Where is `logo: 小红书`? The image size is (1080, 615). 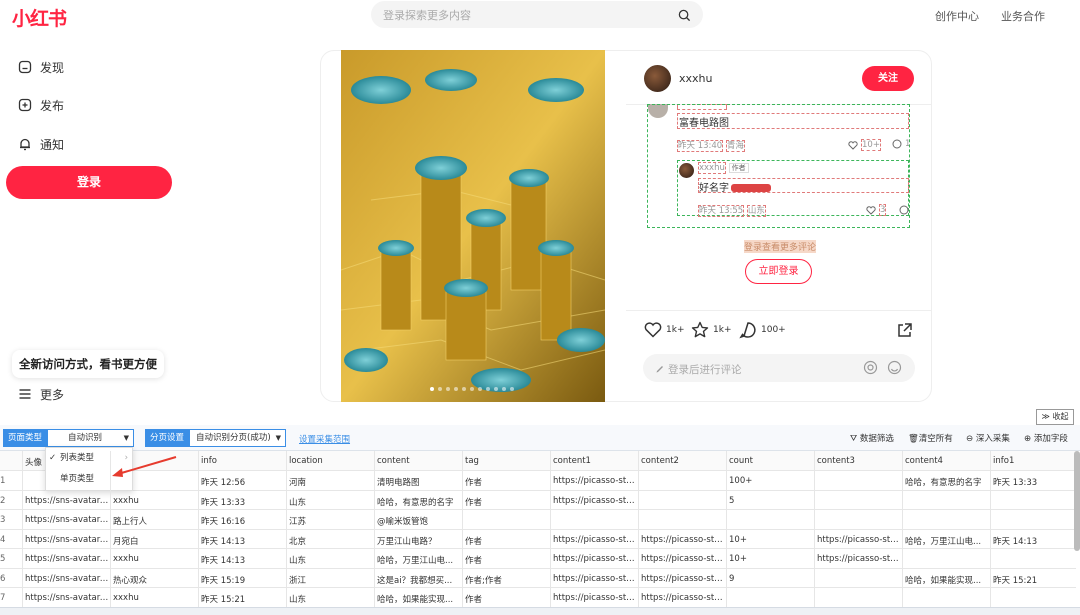
logo: 小红书 is located at coordinates (39, 17).